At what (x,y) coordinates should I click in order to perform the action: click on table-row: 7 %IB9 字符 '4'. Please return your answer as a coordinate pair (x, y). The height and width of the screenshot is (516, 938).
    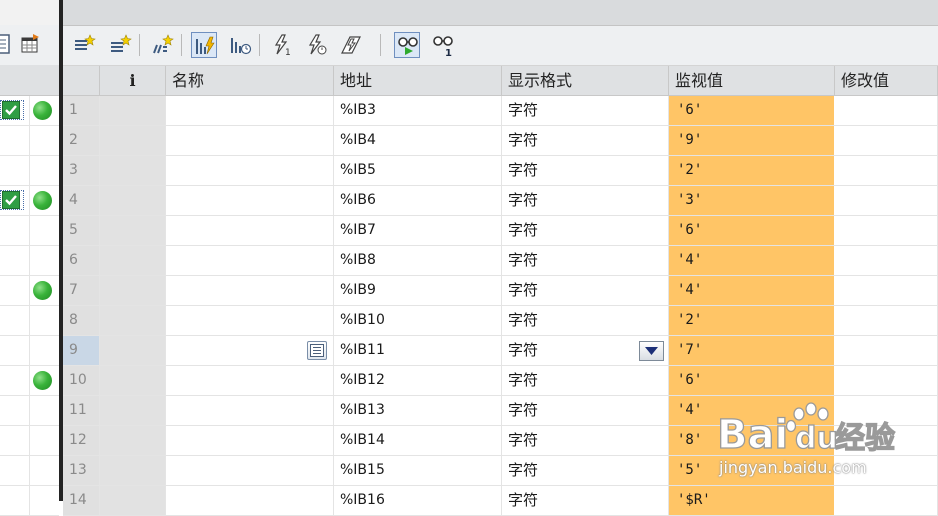
    Looking at the image, I should click on (500, 291).